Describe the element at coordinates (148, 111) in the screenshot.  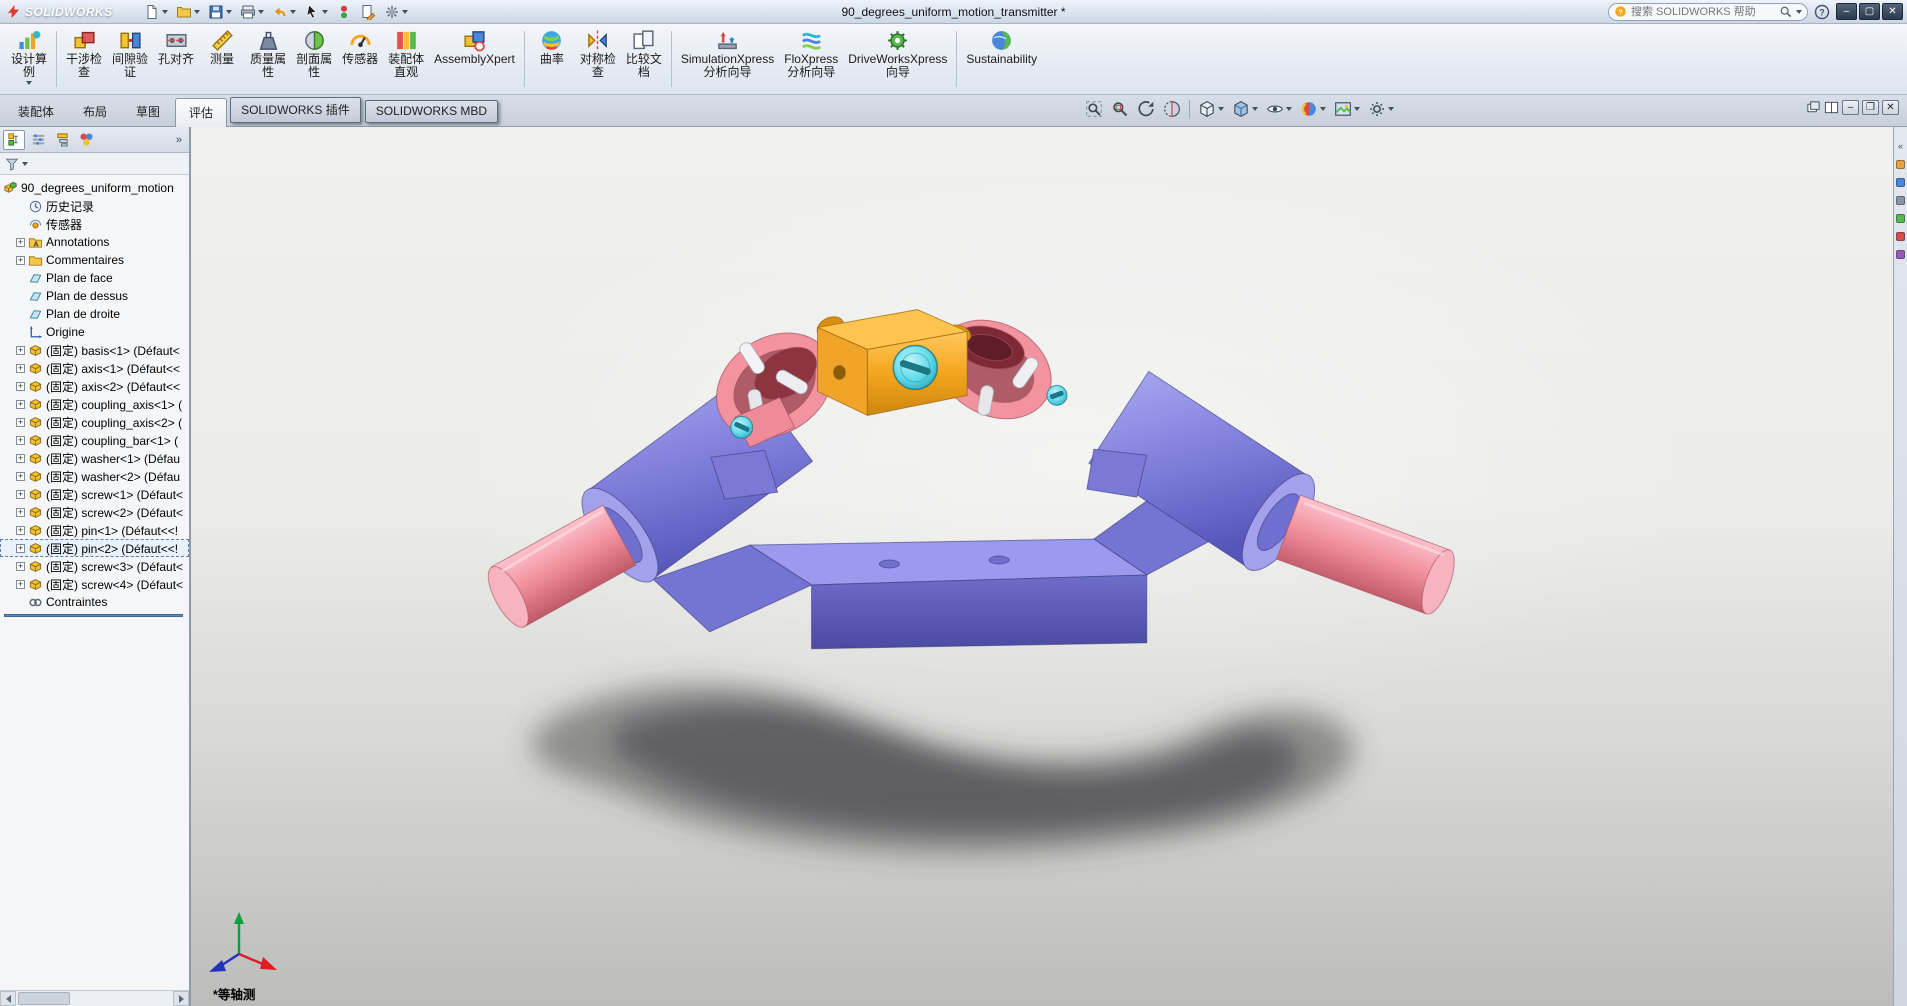
I see `tab-sketch: 草图` at that location.